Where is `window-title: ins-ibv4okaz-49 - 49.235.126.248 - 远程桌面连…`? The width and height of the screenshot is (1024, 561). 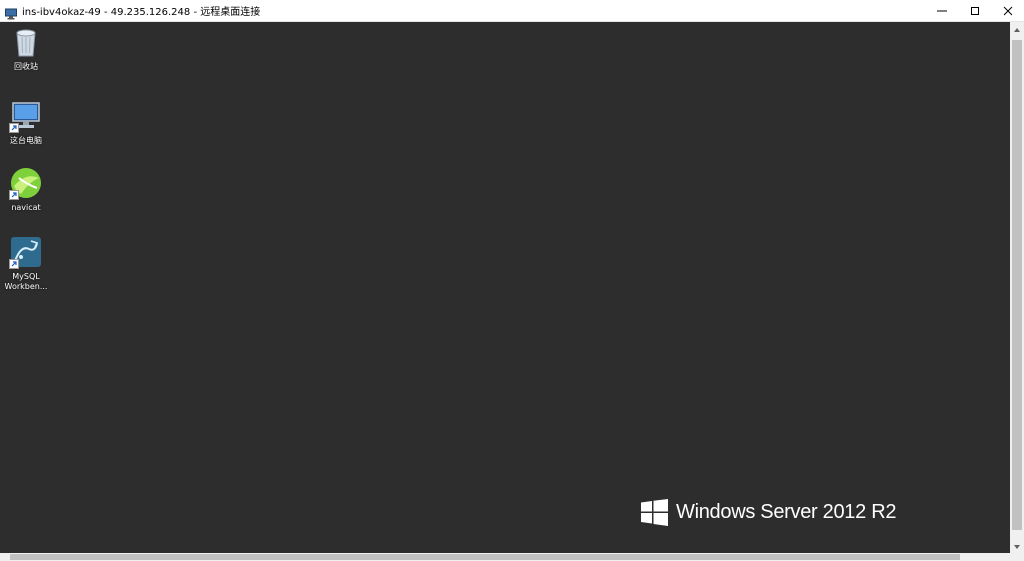
window-title: ins-ibv4okaz-49 - 49.235.126.248 - 远程桌面连… is located at coordinates (141, 12).